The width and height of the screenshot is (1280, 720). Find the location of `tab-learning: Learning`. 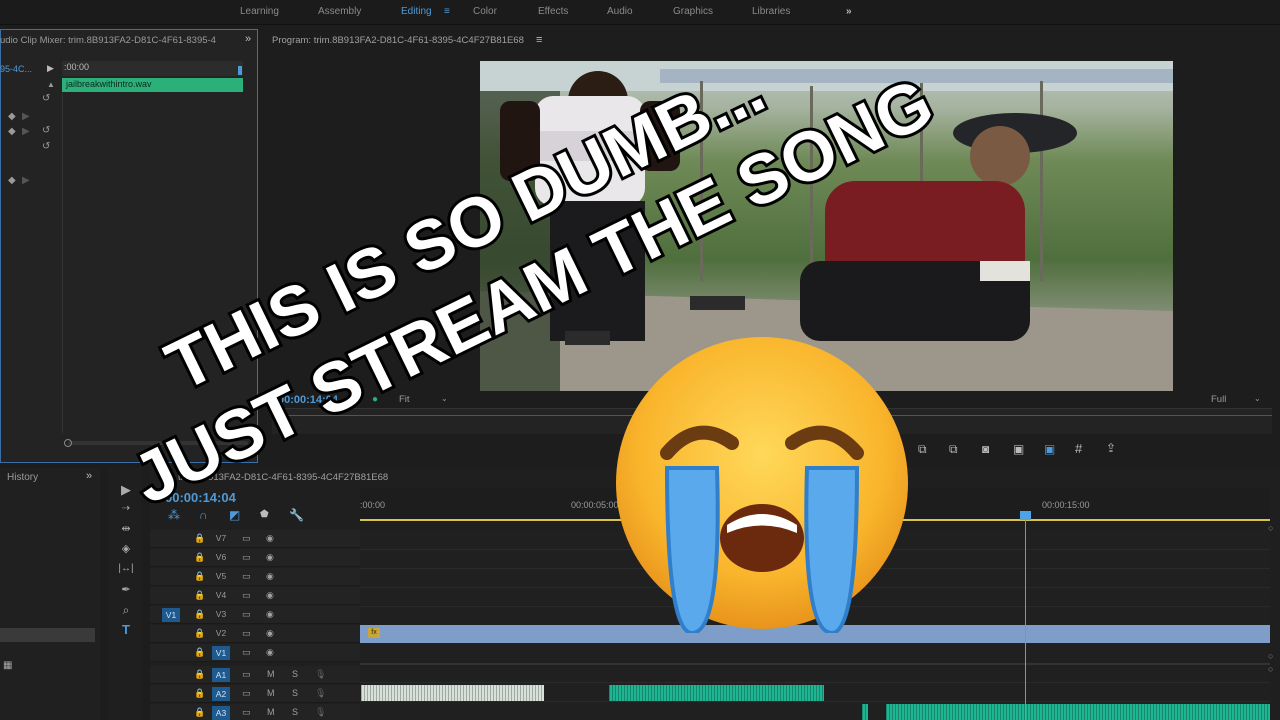

tab-learning: Learning is located at coordinates (259, 11).